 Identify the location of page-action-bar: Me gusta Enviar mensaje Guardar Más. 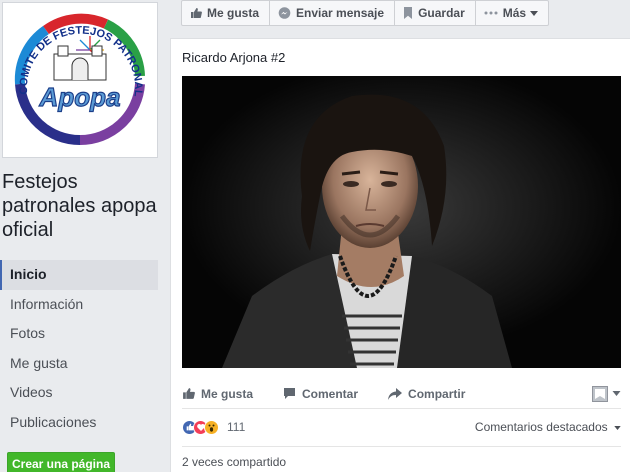
(365, 13).